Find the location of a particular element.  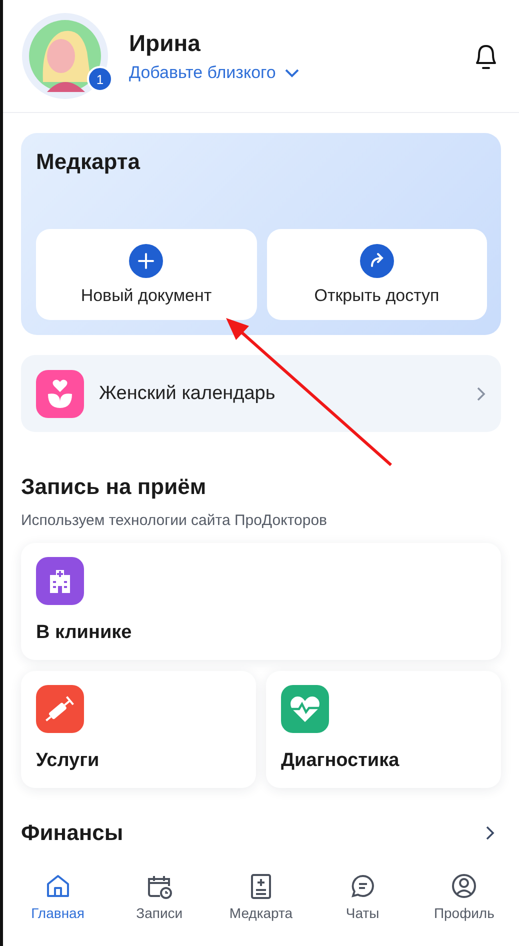

share-icon is located at coordinates (377, 261).